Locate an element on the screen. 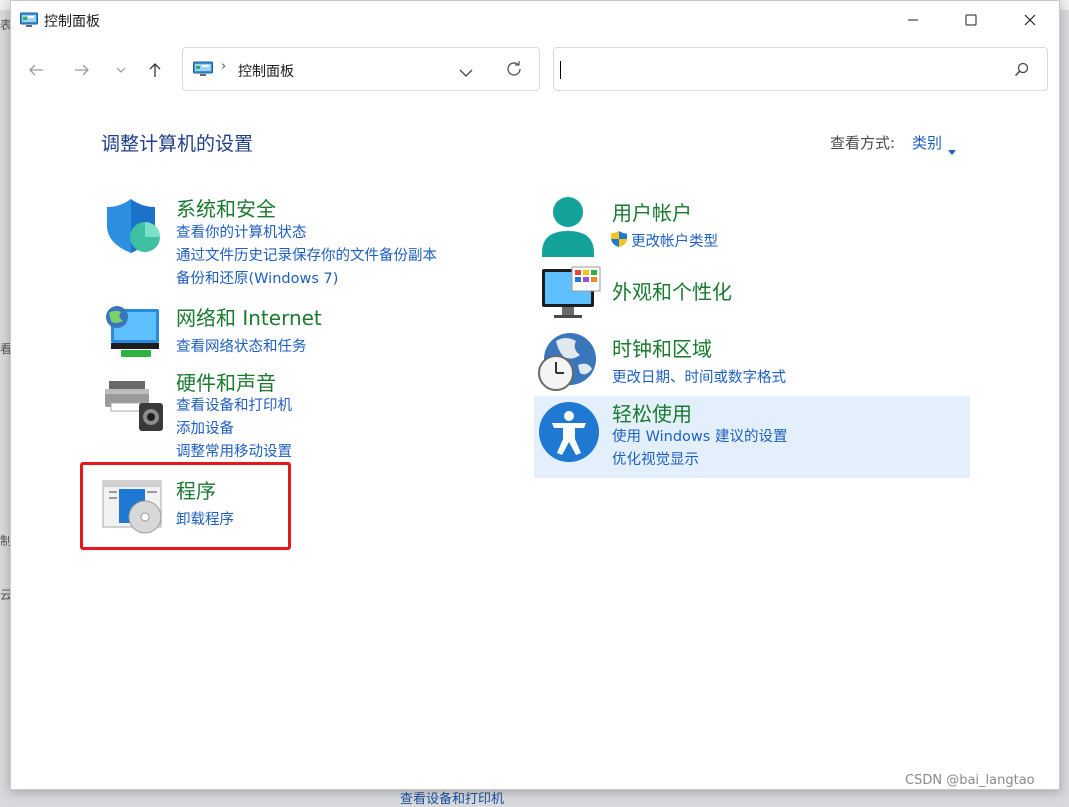  link-windows-recommended-settings: 使用 Windows 建议的设置 is located at coordinates (699, 435).